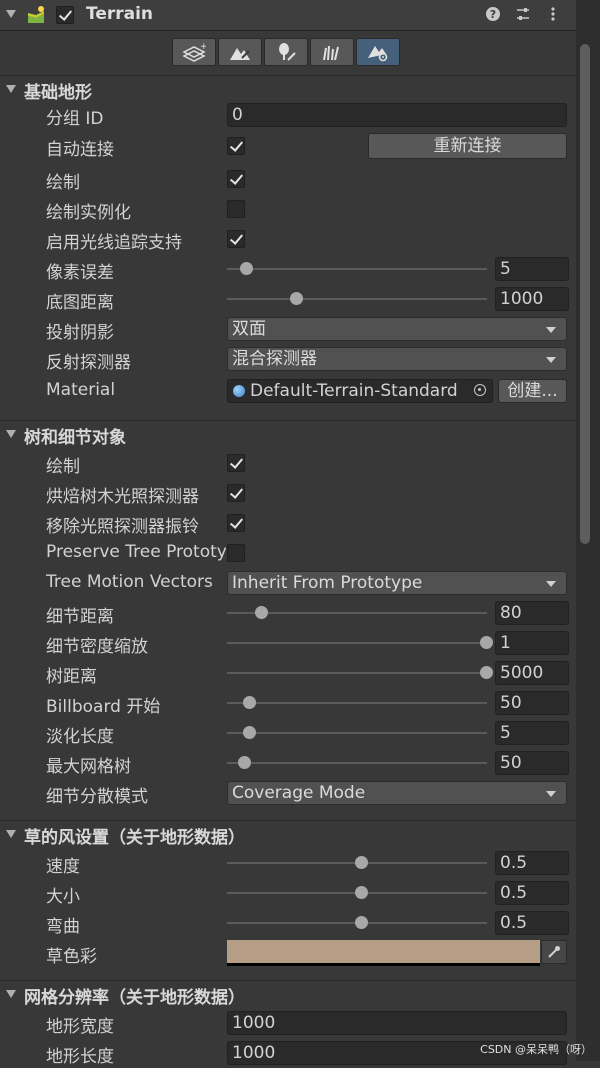 This screenshot has height=1068, width=600. Describe the element at coordinates (397, 329) in the screenshot. I see `cast-shadows-dropdown: 双面` at that location.